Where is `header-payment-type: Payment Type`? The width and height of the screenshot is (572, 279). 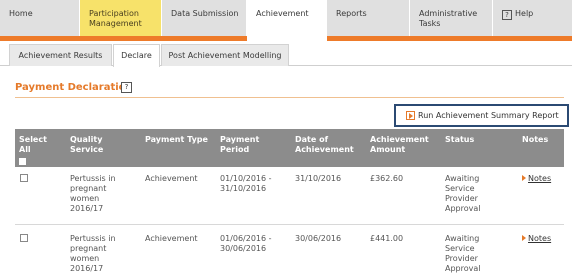 header-payment-type: Payment Type is located at coordinates (176, 139).